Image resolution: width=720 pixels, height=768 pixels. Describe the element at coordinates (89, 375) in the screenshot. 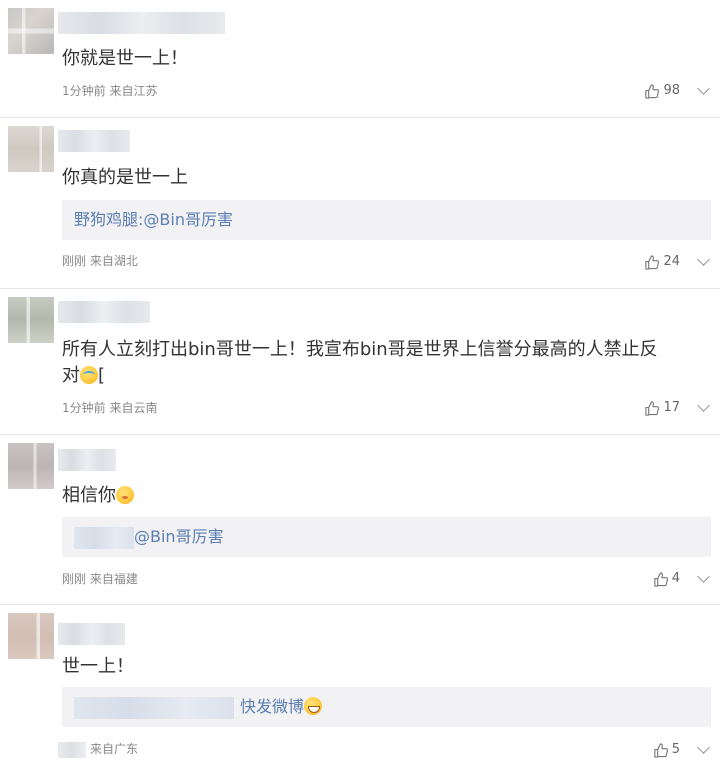

I see `crying-emoji-icon` at that location.